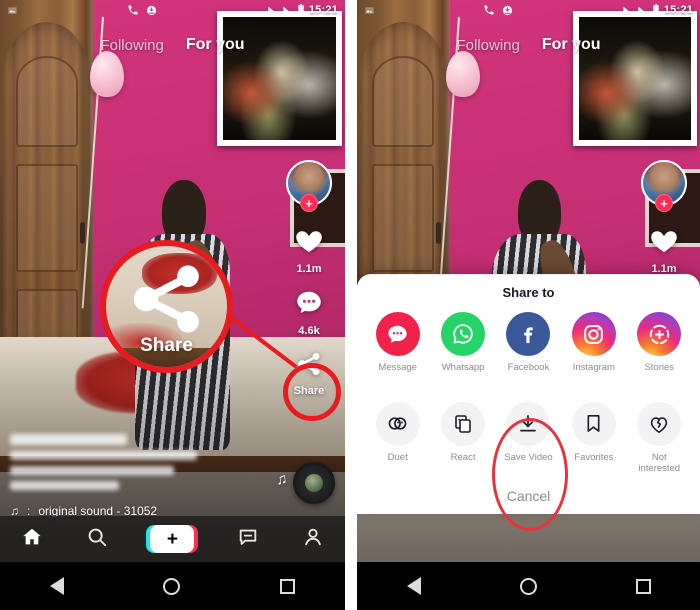 Image resolution: width=700 pixels, height=610 pixels. I want to click on share-target-label: Facebook, so click(528, 368).